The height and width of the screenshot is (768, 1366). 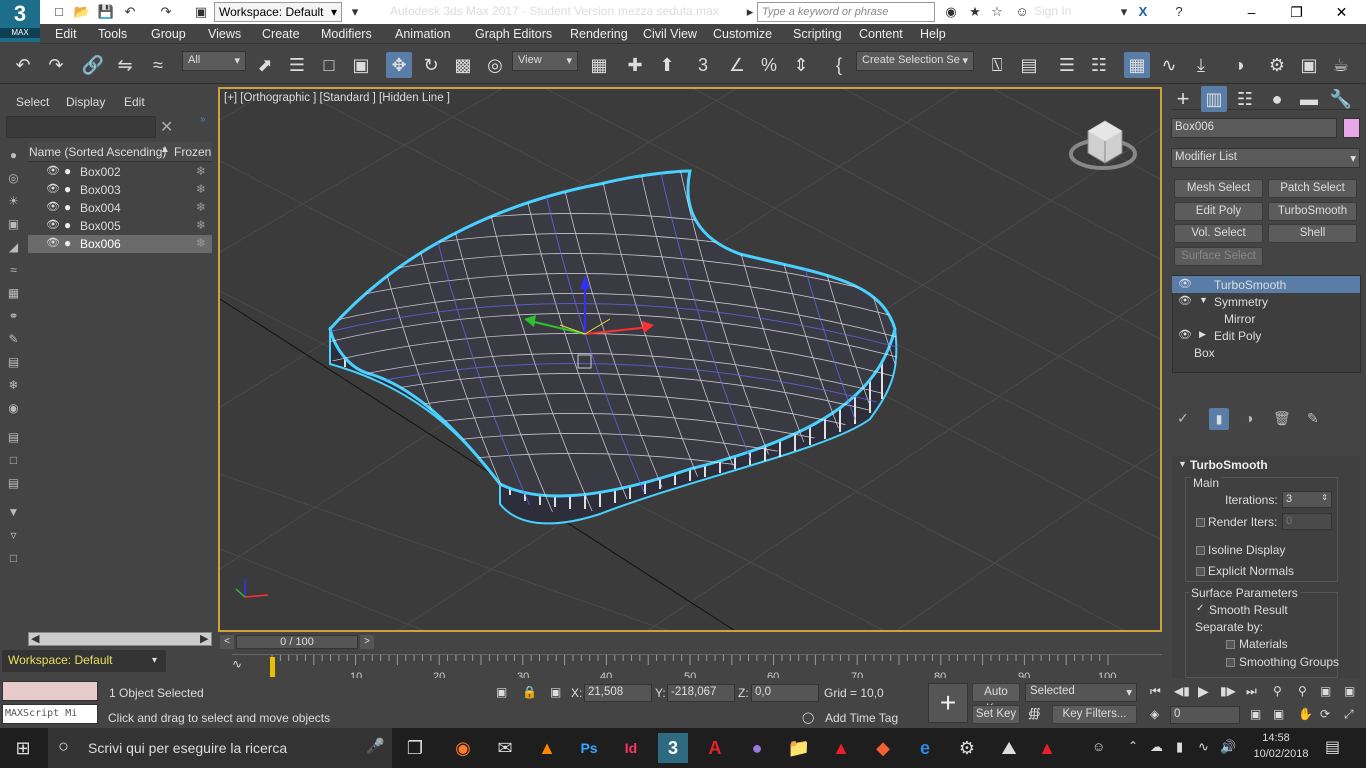 I want to click on smoothing-groups-checkbox, so click(x=1232, y=662).